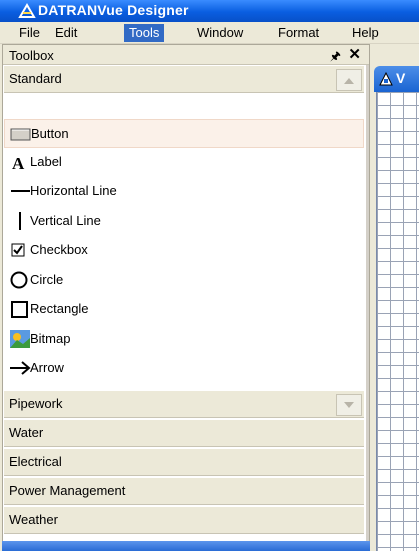  Describe the element at coordinates (184, 520) in the screenshot. I see `category-weather: Weather` at that location.